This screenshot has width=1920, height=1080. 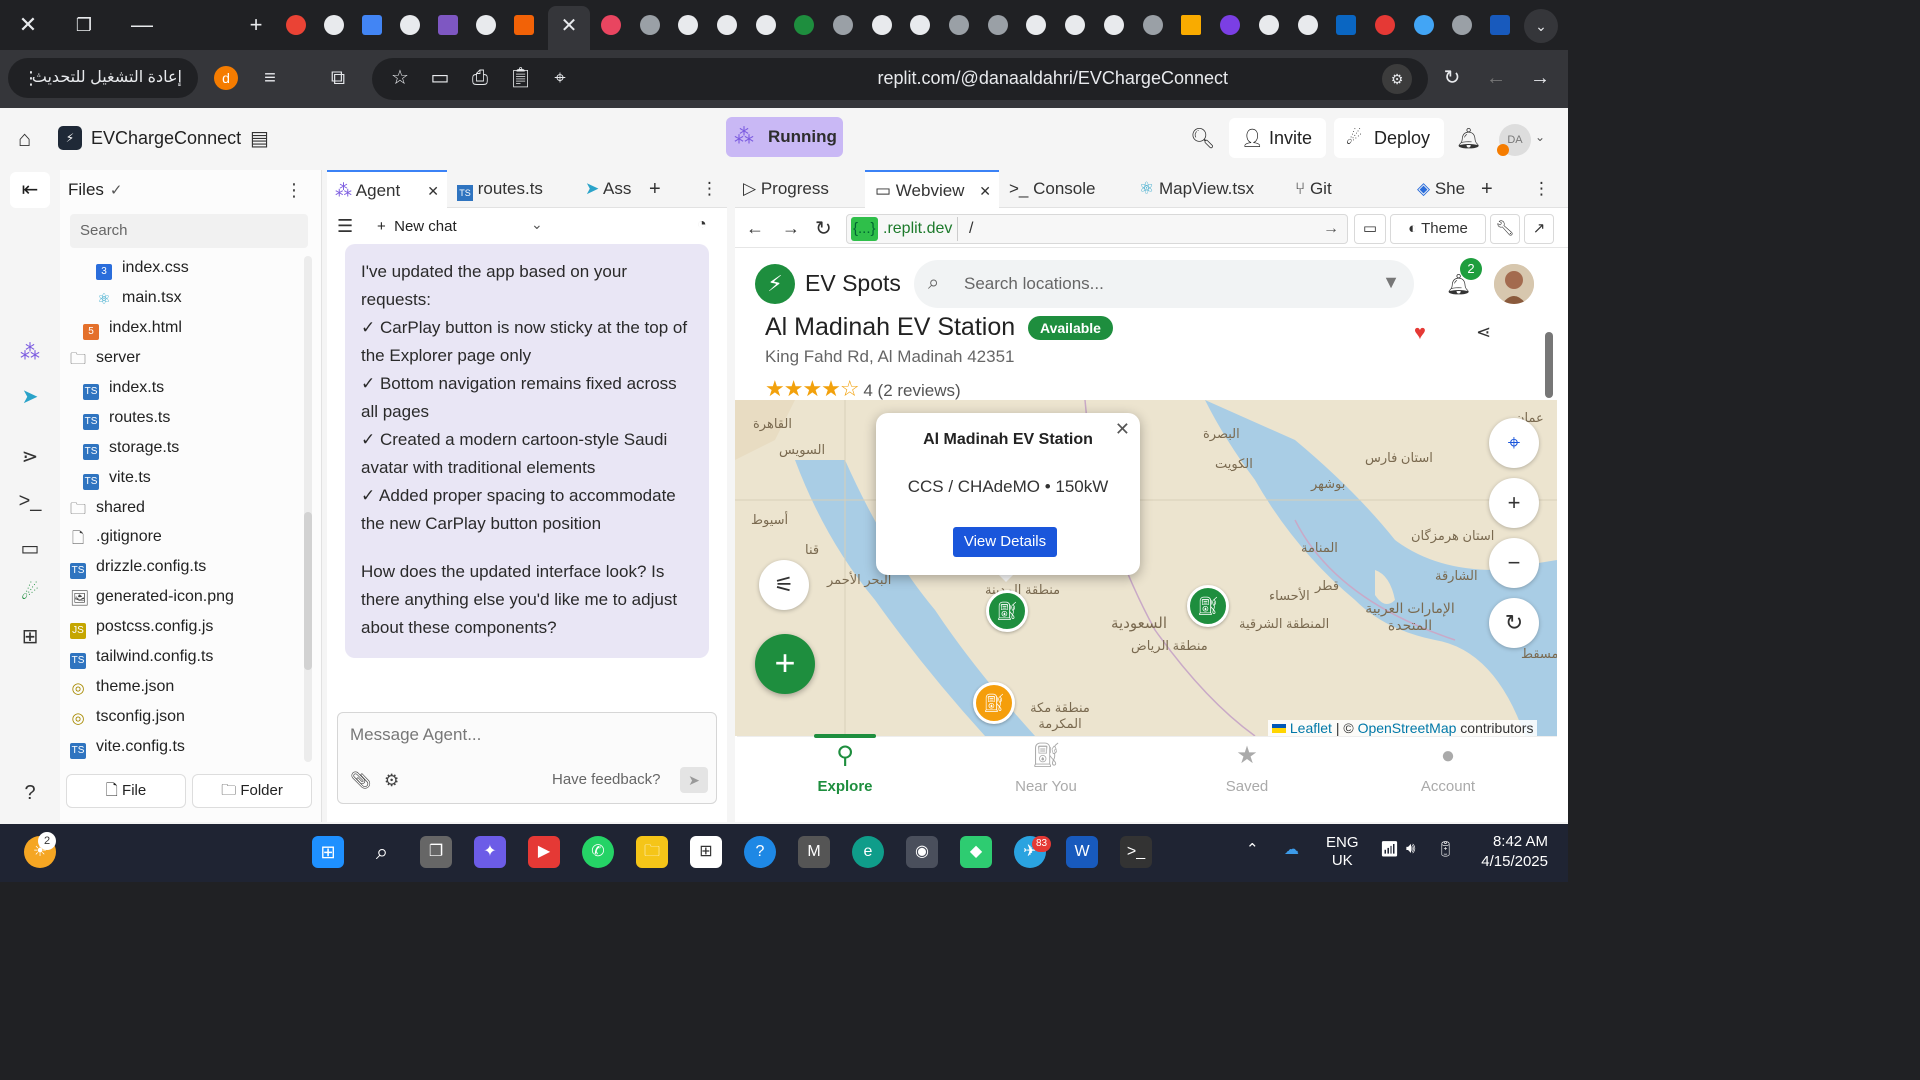 What do you see at coordinates (513, 189) in the screenshot?
I see `tab-routes-ts: TS routes.ts` at bounding box center [513, 189].